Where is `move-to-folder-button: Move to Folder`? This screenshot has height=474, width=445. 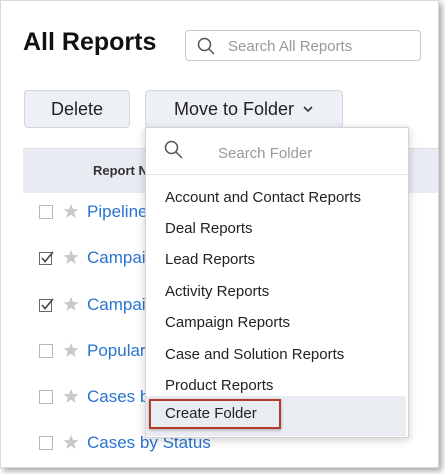 move-to-folder-button: Move to Folder is located at coordinates (244, 109).